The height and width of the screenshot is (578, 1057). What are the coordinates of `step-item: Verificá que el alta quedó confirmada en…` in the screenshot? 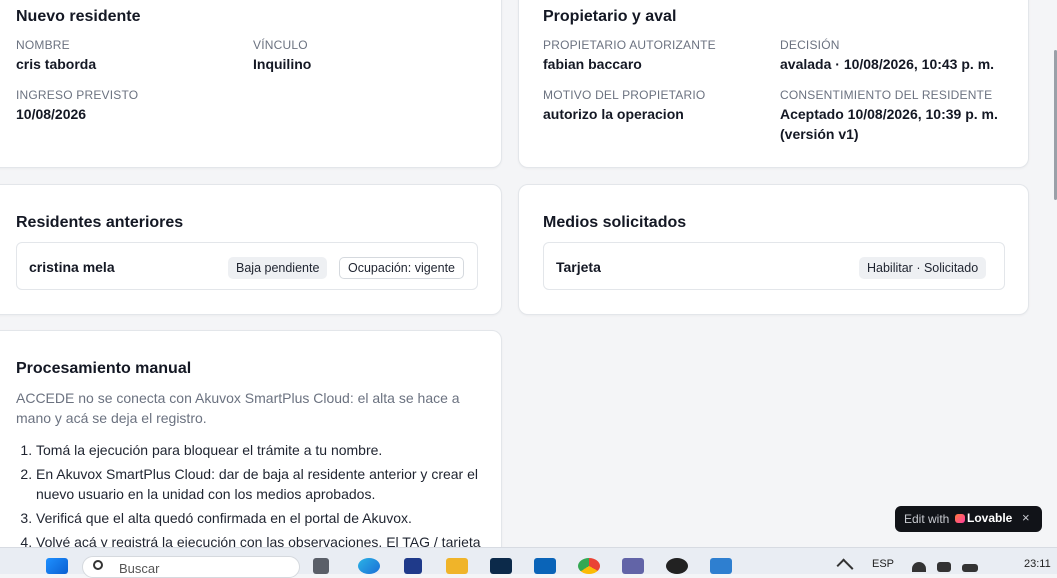 It's located at (266, 518).